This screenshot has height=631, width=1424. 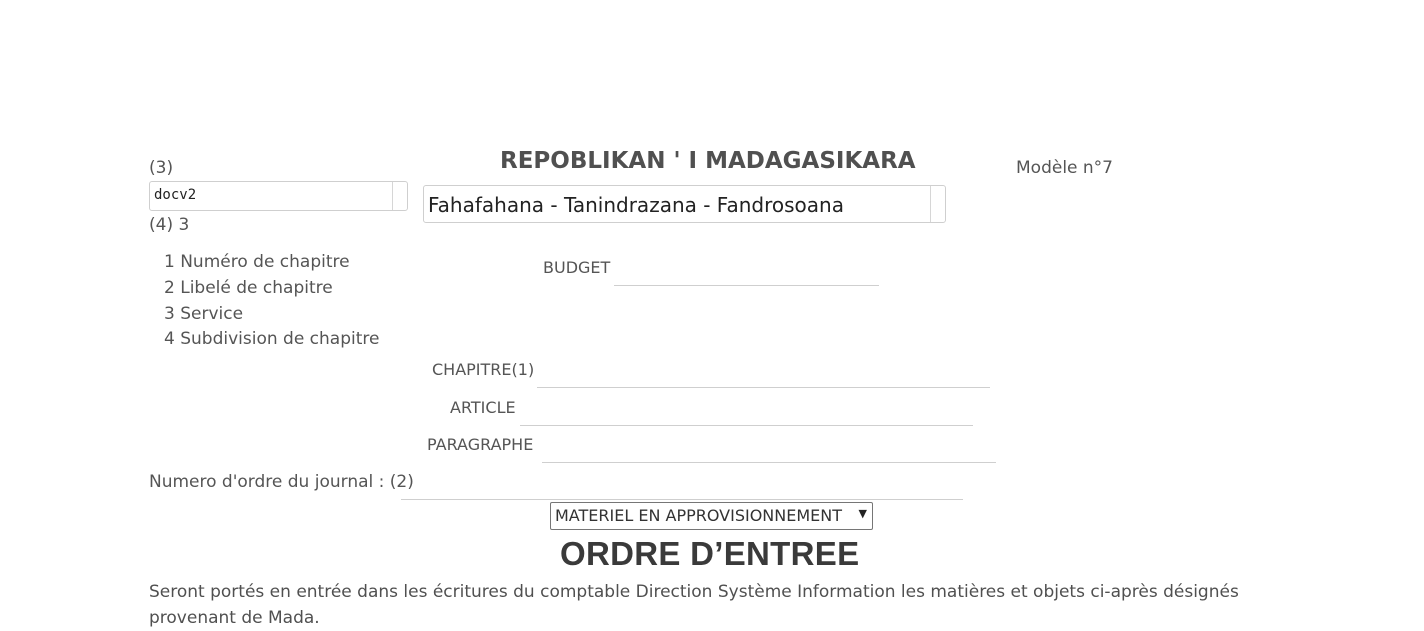 I want to click on budget-input, so click(x=746, y=272).